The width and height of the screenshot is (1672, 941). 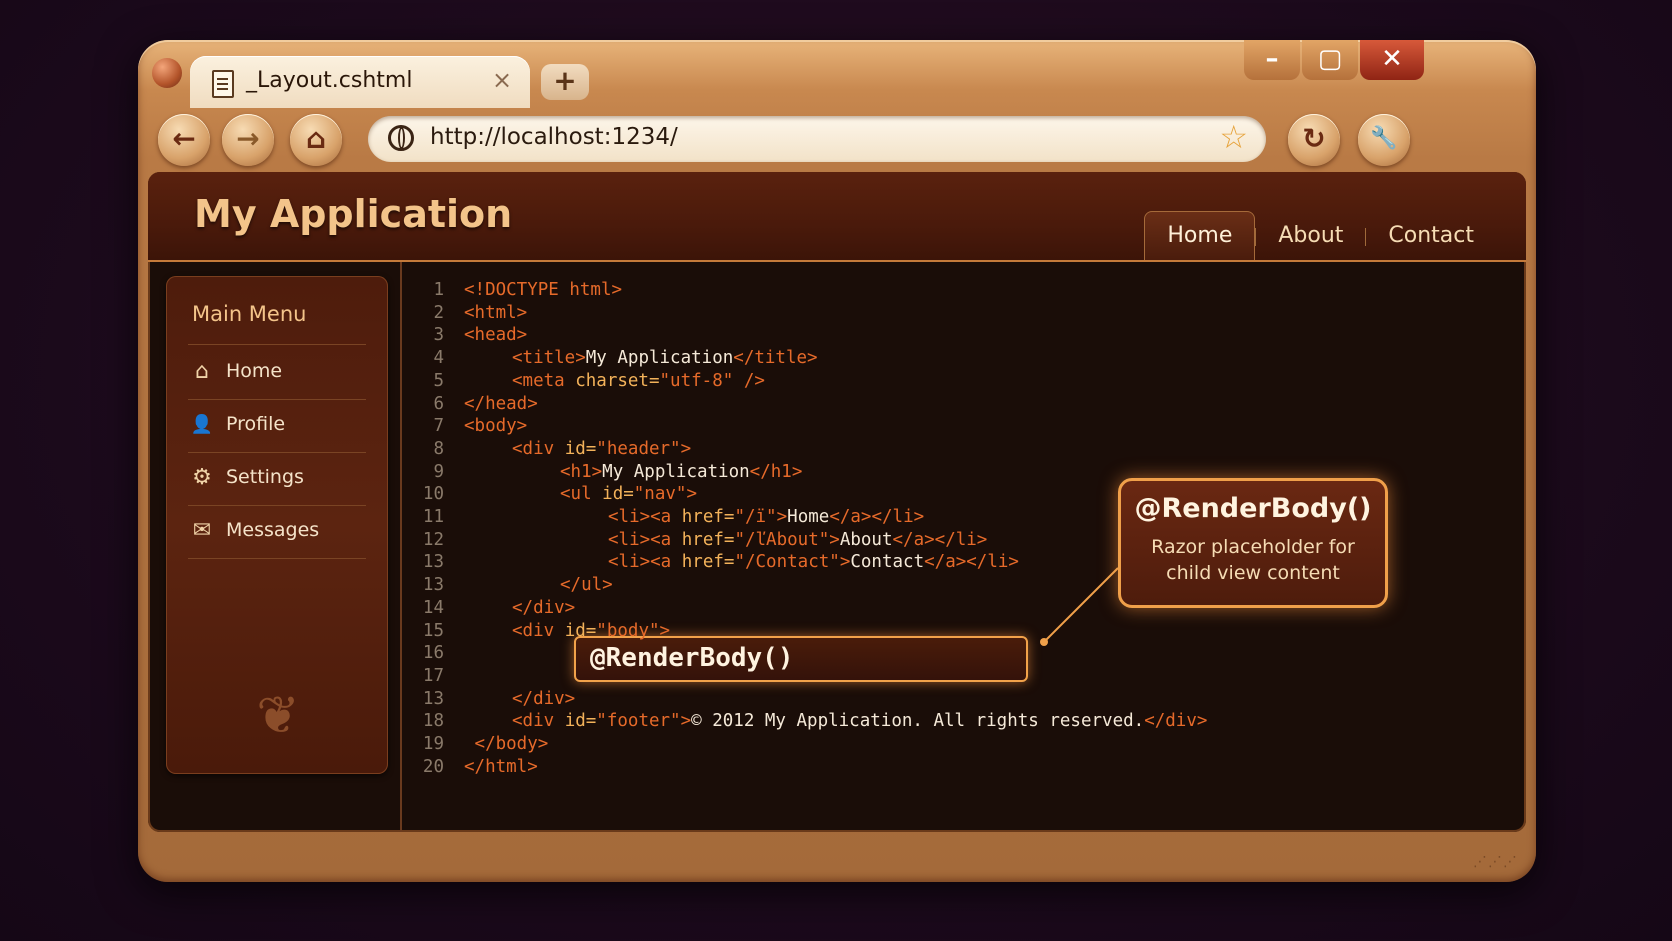 What do you see at coordinates (1314, 140) in the screenshot?
I see `refresh-button: ↻` at bounding box center [1314, 140].